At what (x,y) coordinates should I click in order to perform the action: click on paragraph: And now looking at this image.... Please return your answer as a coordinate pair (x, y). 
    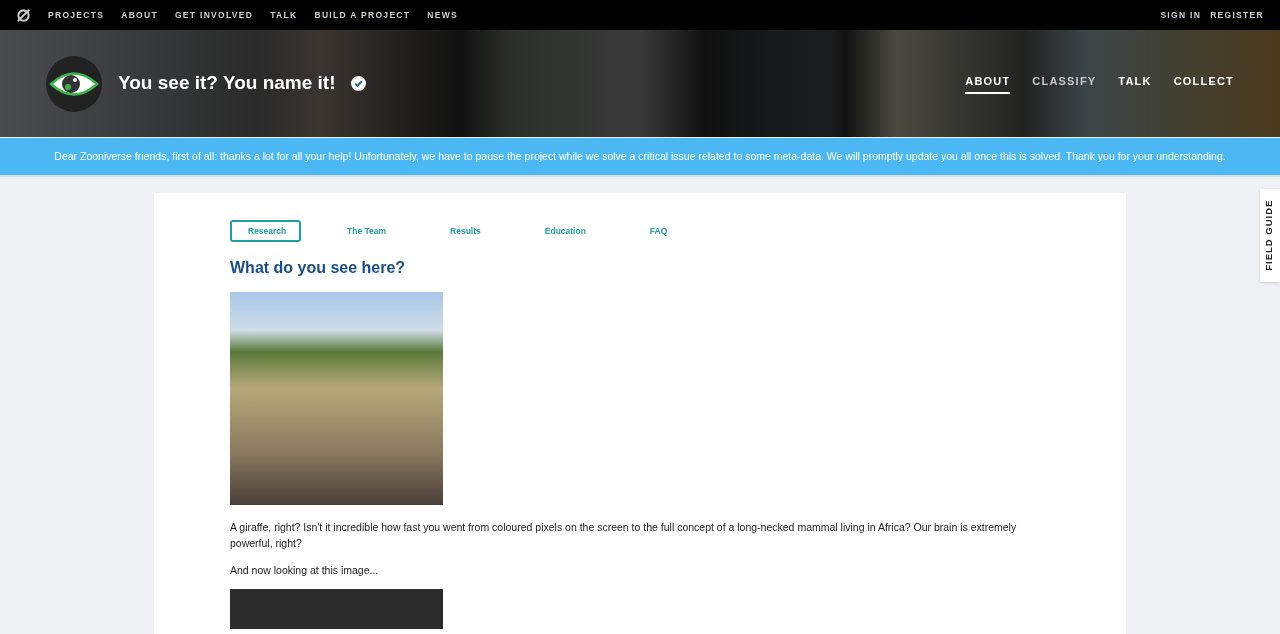
    Looking at the image, I should click on (305, 570).